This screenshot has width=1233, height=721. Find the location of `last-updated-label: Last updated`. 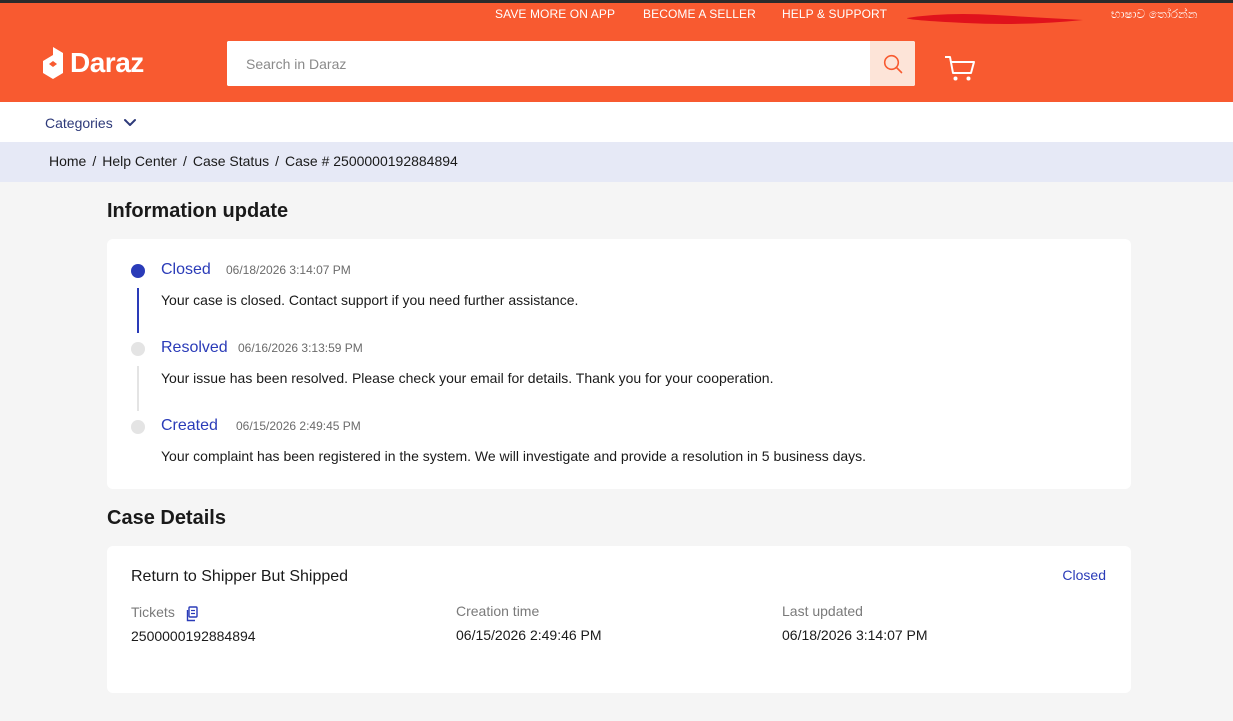

last-updated-label: Last updated is located at coordinates (822, 611).